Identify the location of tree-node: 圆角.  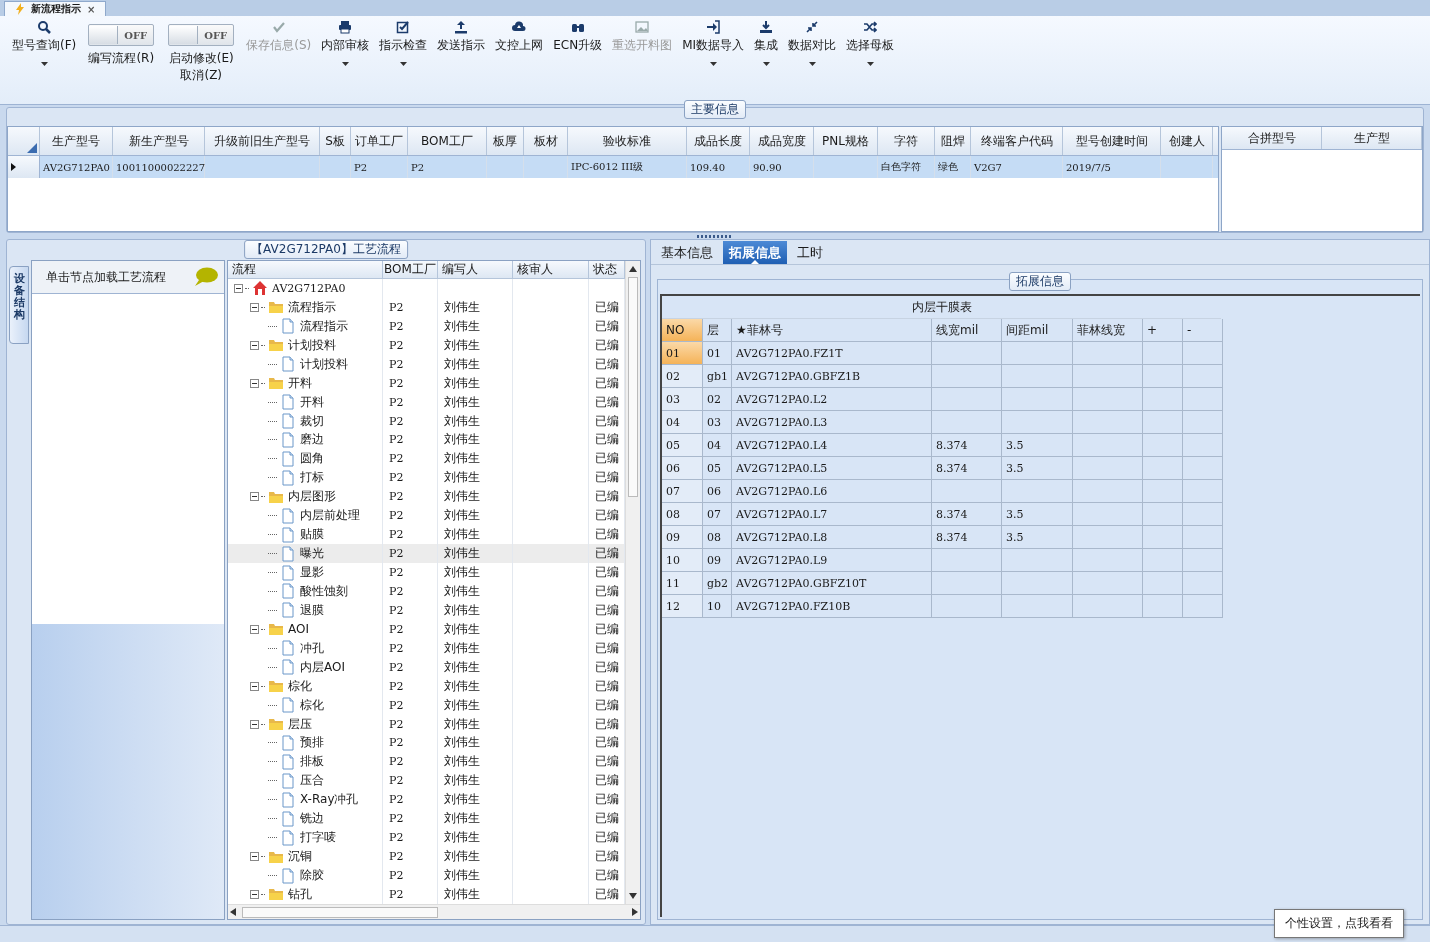
(305, 459).